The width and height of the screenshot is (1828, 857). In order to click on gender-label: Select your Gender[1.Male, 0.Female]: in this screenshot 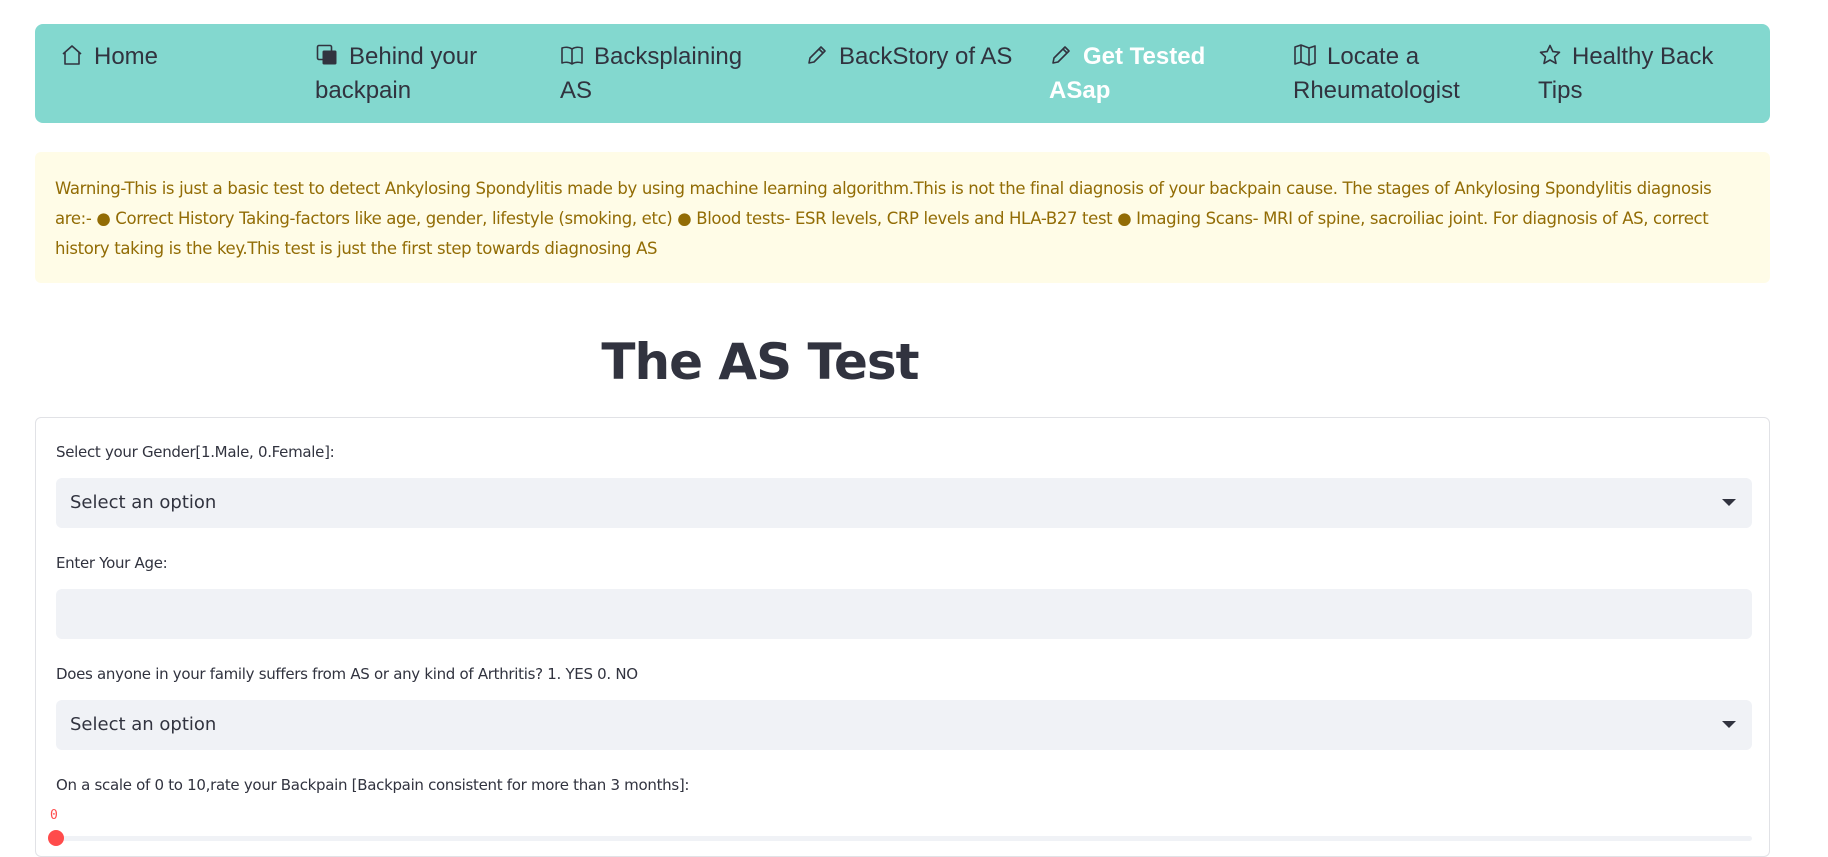, I will do `click(195, 452)`.